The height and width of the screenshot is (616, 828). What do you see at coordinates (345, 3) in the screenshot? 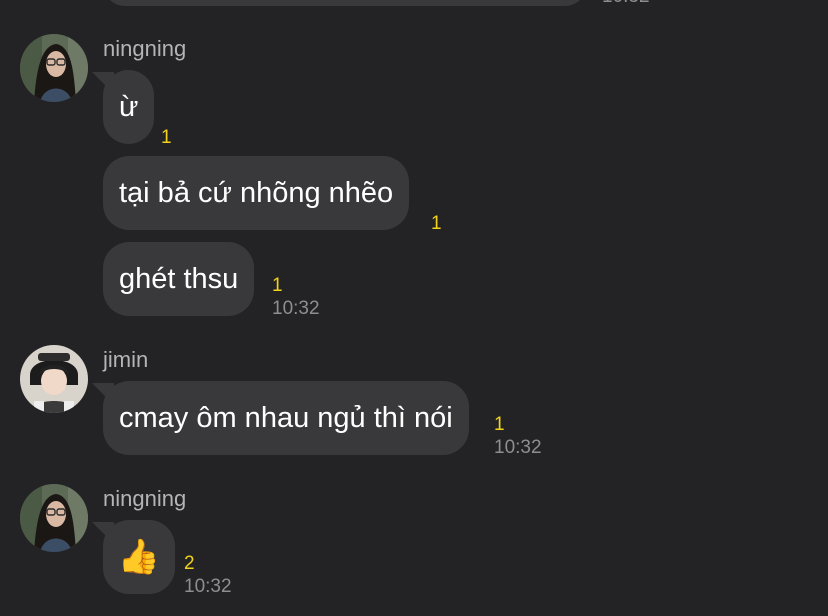
I see `previous-message-bubble` at bounding box center [345, 3].